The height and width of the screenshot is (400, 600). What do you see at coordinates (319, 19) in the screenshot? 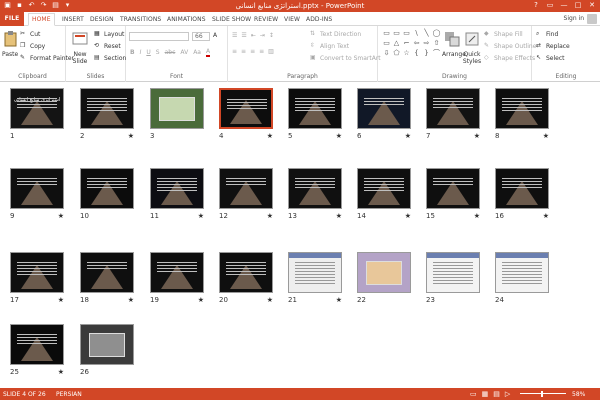
I see `tab-add-ins: ADD-INS` at bounding box center [319, 19].